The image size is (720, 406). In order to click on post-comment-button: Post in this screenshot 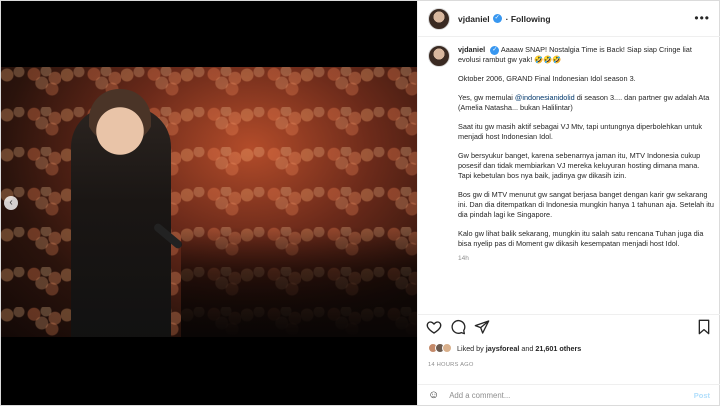, I will do `click(702, 395)`.